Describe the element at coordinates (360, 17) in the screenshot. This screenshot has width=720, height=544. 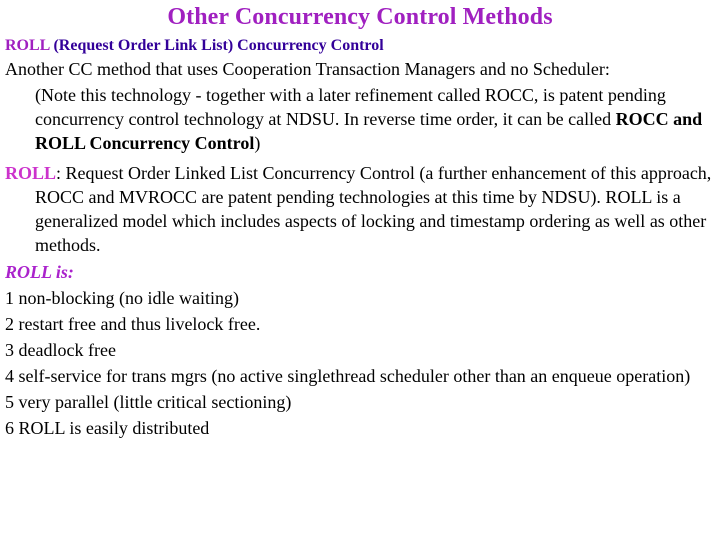
I see `page-title: Other Concurrency Control Methods` at that location.